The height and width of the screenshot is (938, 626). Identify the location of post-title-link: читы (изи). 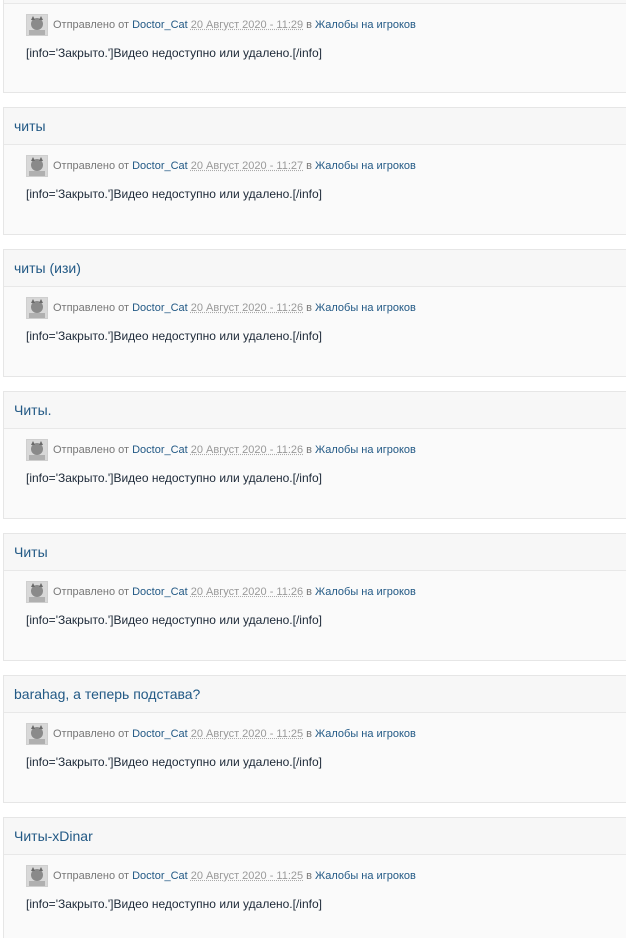
(315, 268).